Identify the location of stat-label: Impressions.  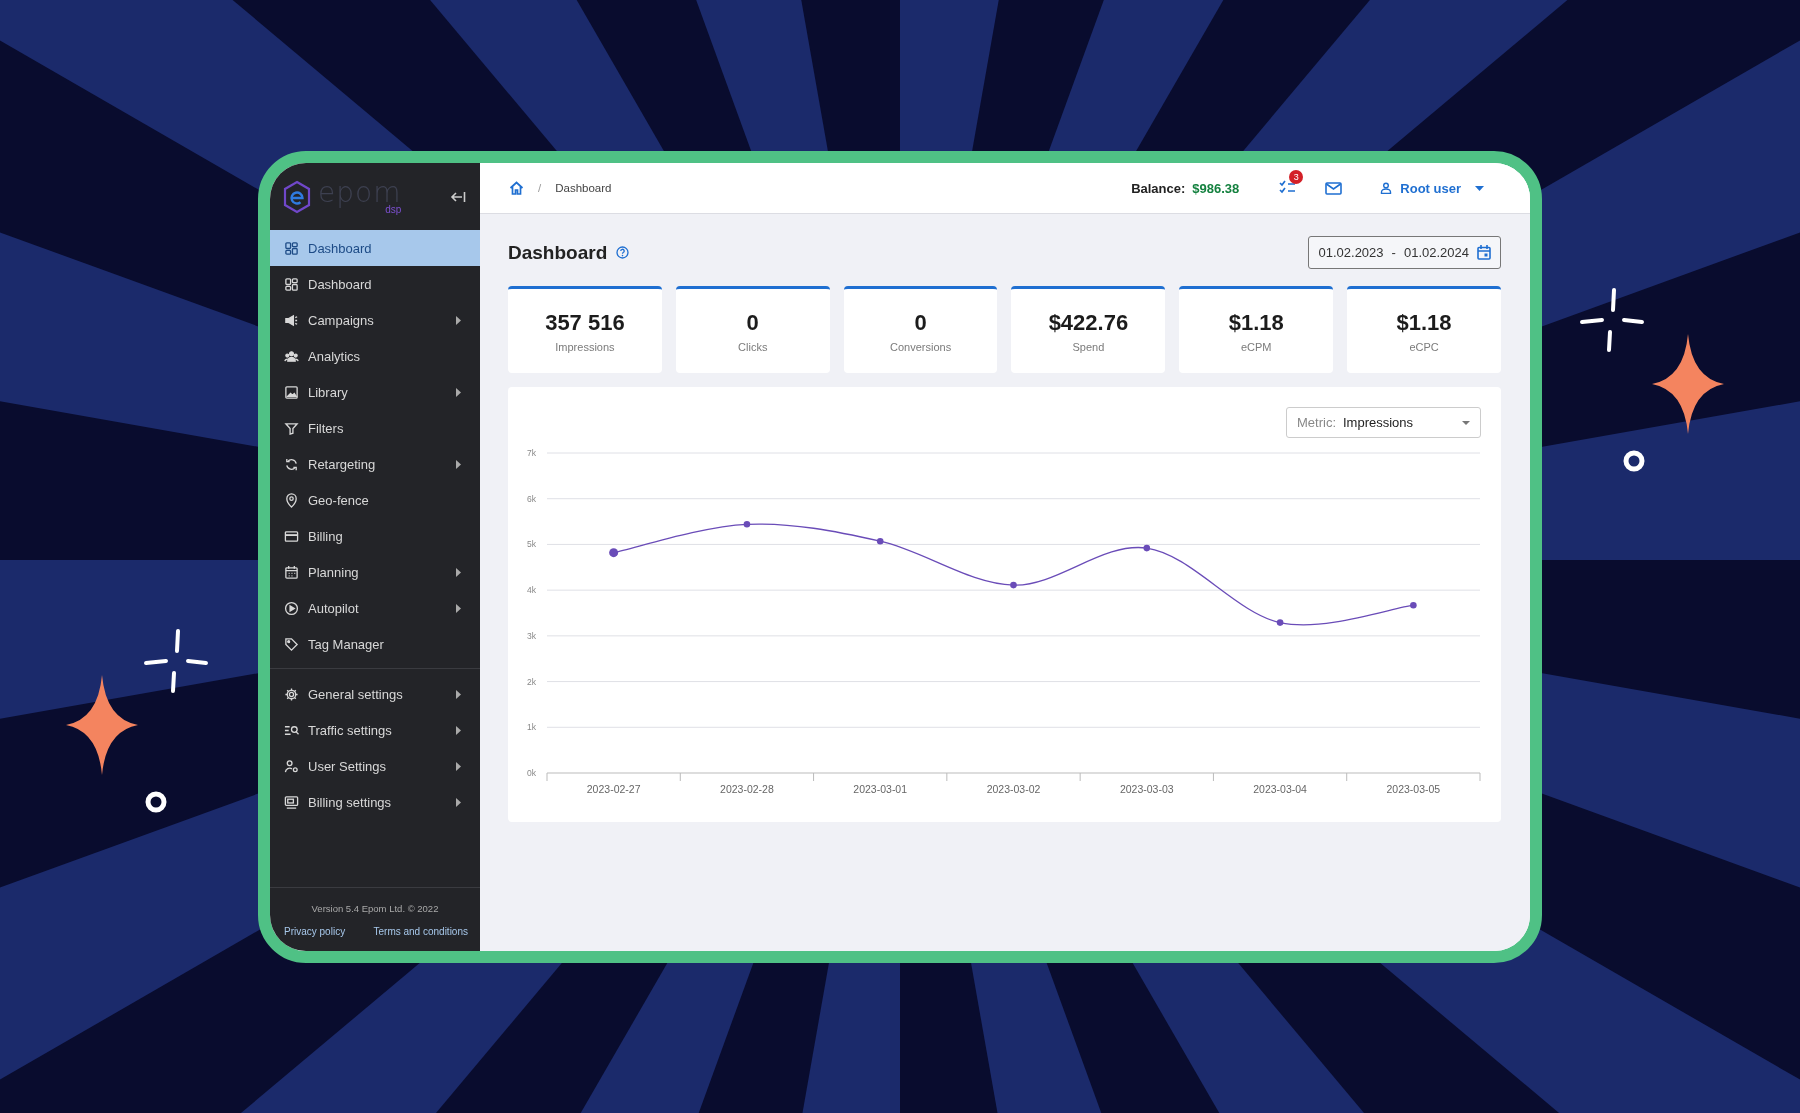
(585, 346).